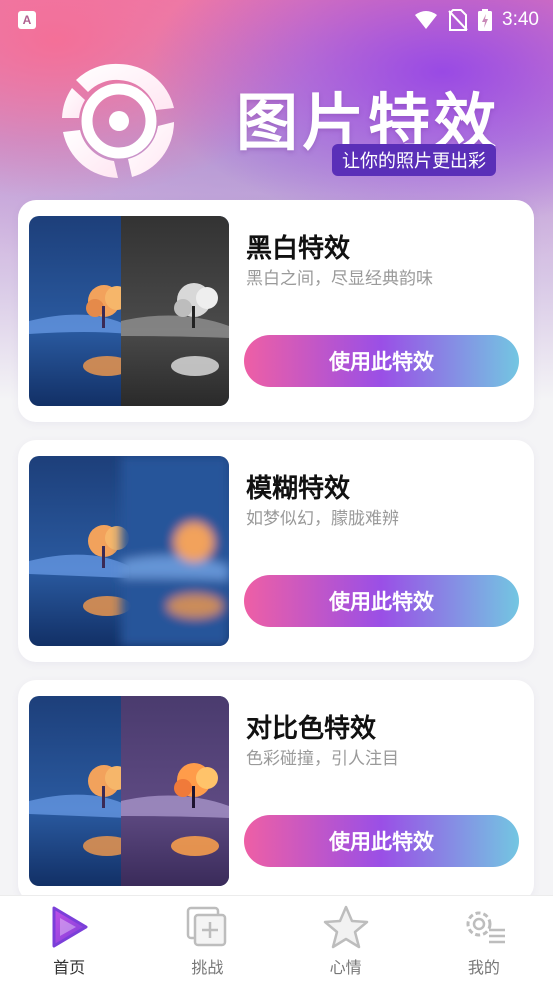 The image size is (553, 983). Describe the element at coordinates (322, 759) in the screenshot. I see `effect-subtitle: 色彩碰撞，引人注目` at that location.